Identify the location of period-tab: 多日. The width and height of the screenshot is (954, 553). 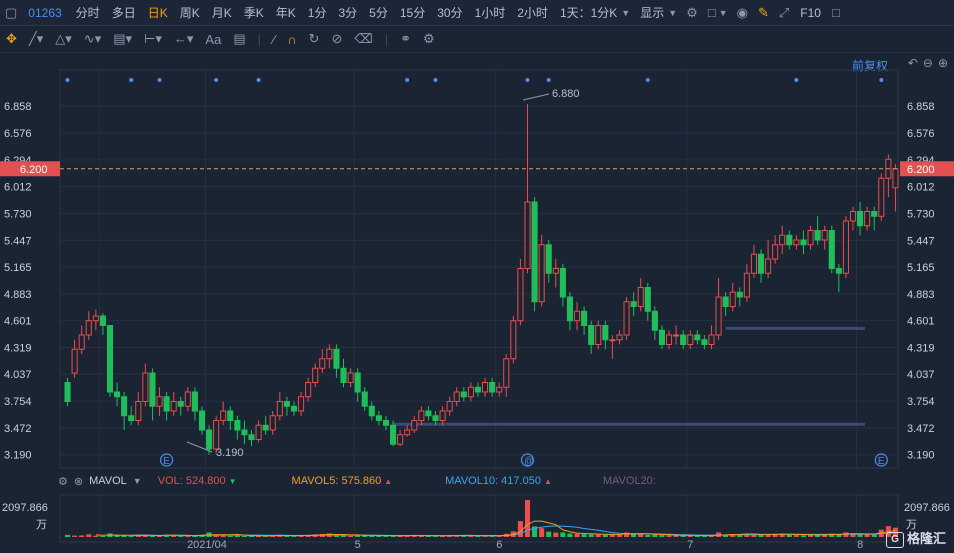
(124, 12).